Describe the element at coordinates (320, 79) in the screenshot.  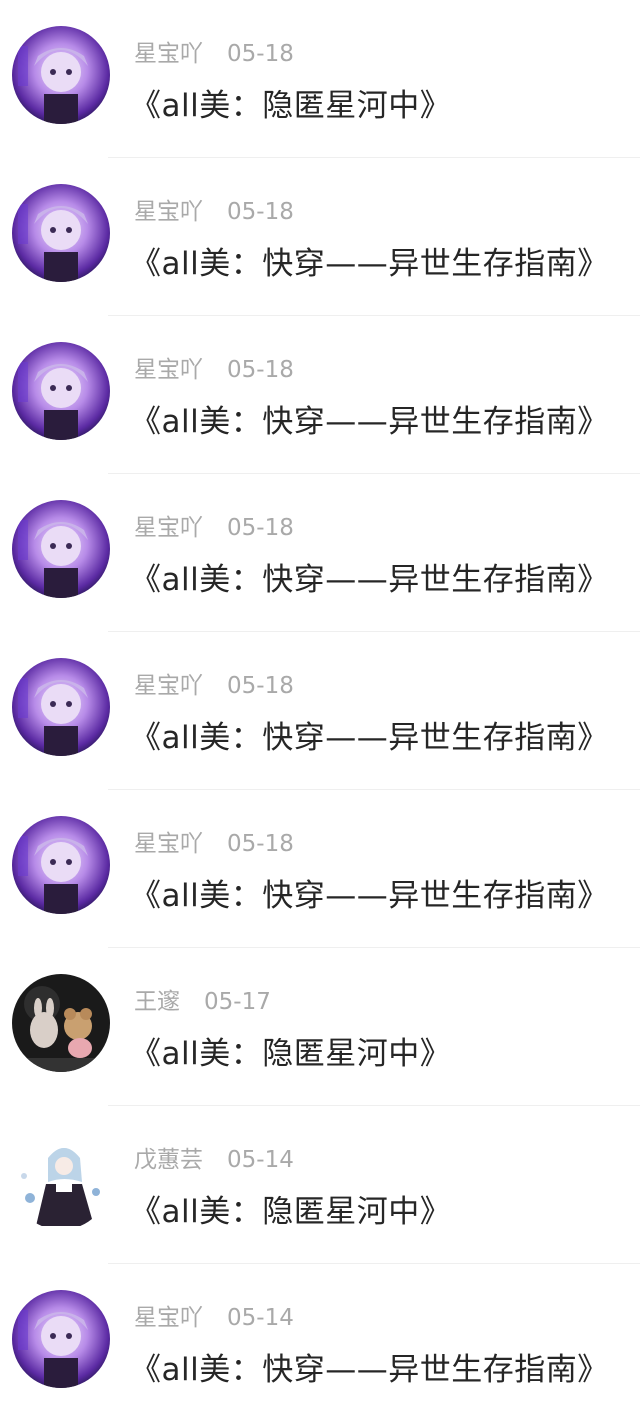
I see `list-item: 星宝吖 05-18 《all美：隐匿星河中》` at that location.